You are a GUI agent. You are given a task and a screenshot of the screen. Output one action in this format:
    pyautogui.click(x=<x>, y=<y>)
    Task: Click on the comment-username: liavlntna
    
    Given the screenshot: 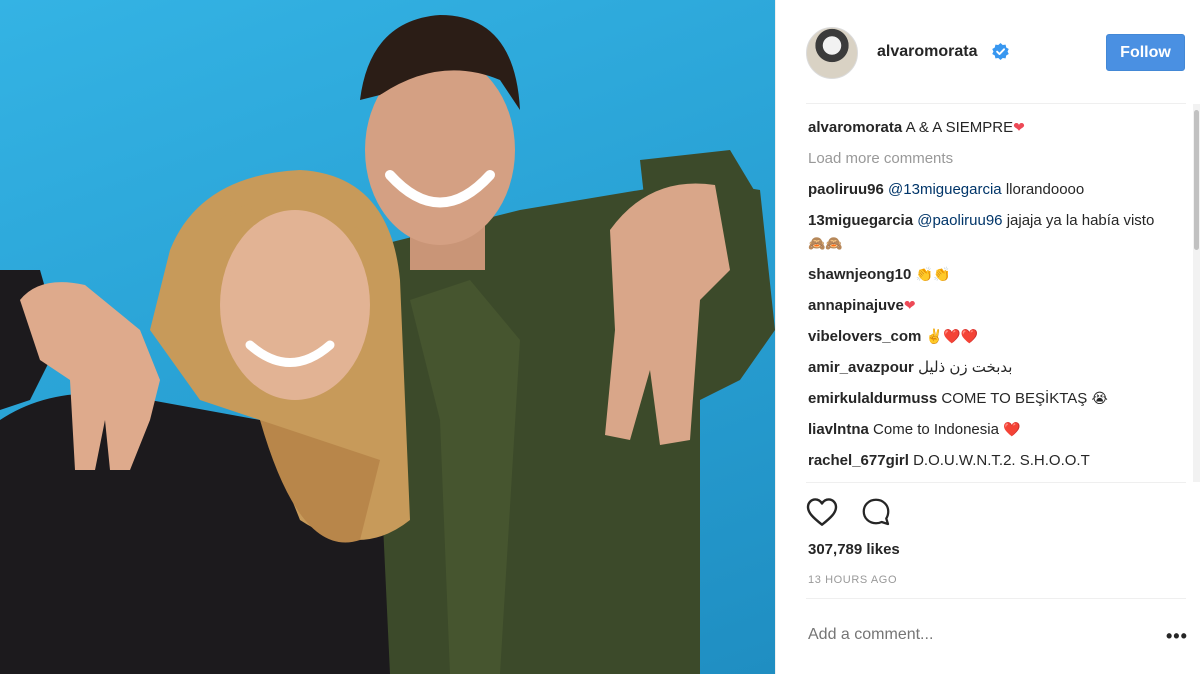 What is the action you would take?
    pyautogui.click(x=838, y=429)
    